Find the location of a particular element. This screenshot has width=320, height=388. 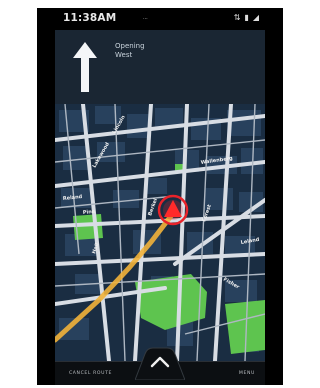

current-location-icon is located at coordinates (173, 210).